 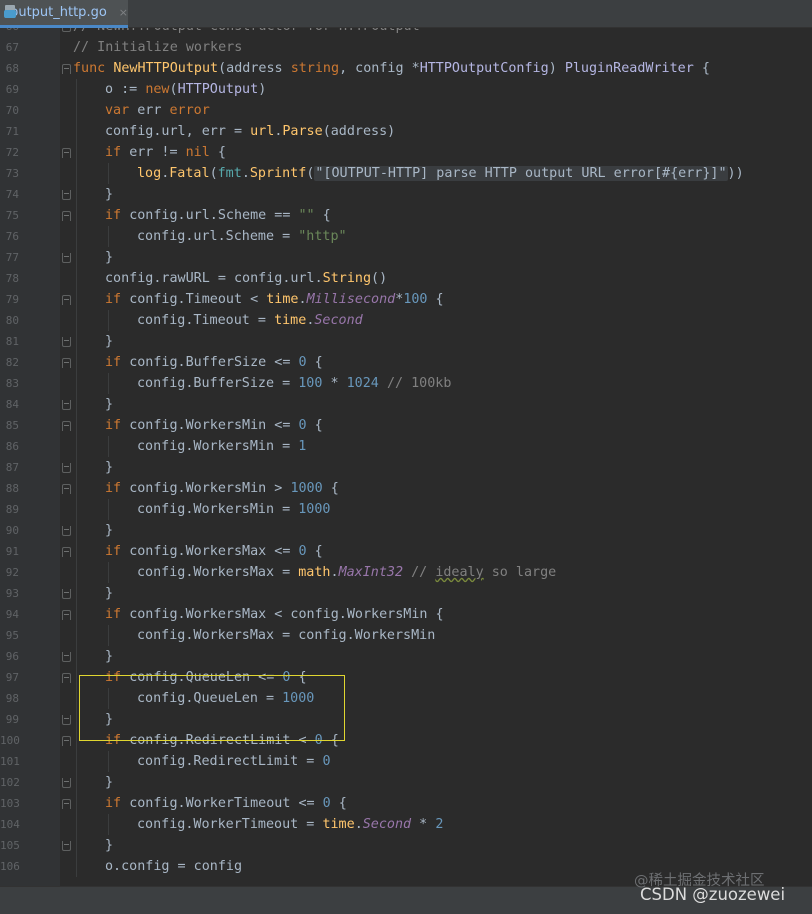 What do you see at coordinates (406, 278) in the screenshot?
I see `code-line: 78 config.rawURL = config.url.String()` at bounding box center [406, 278].